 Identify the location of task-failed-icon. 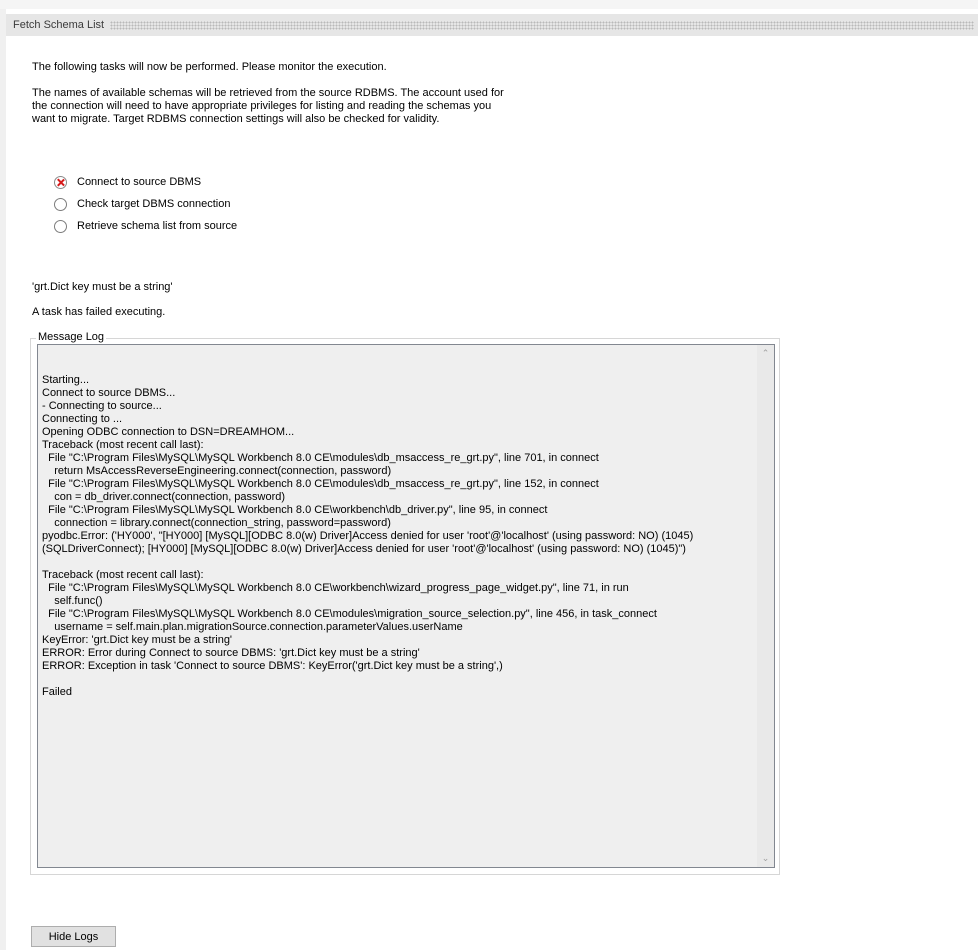
(60, 182).